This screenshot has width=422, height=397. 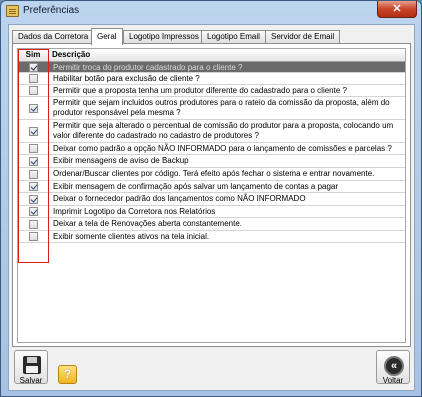 What do you see at coordinates (211, 161) in the screenshot?
I see `grid-row: Exibir mensagens de aviso de Backup` at bounding box center [211, 161].